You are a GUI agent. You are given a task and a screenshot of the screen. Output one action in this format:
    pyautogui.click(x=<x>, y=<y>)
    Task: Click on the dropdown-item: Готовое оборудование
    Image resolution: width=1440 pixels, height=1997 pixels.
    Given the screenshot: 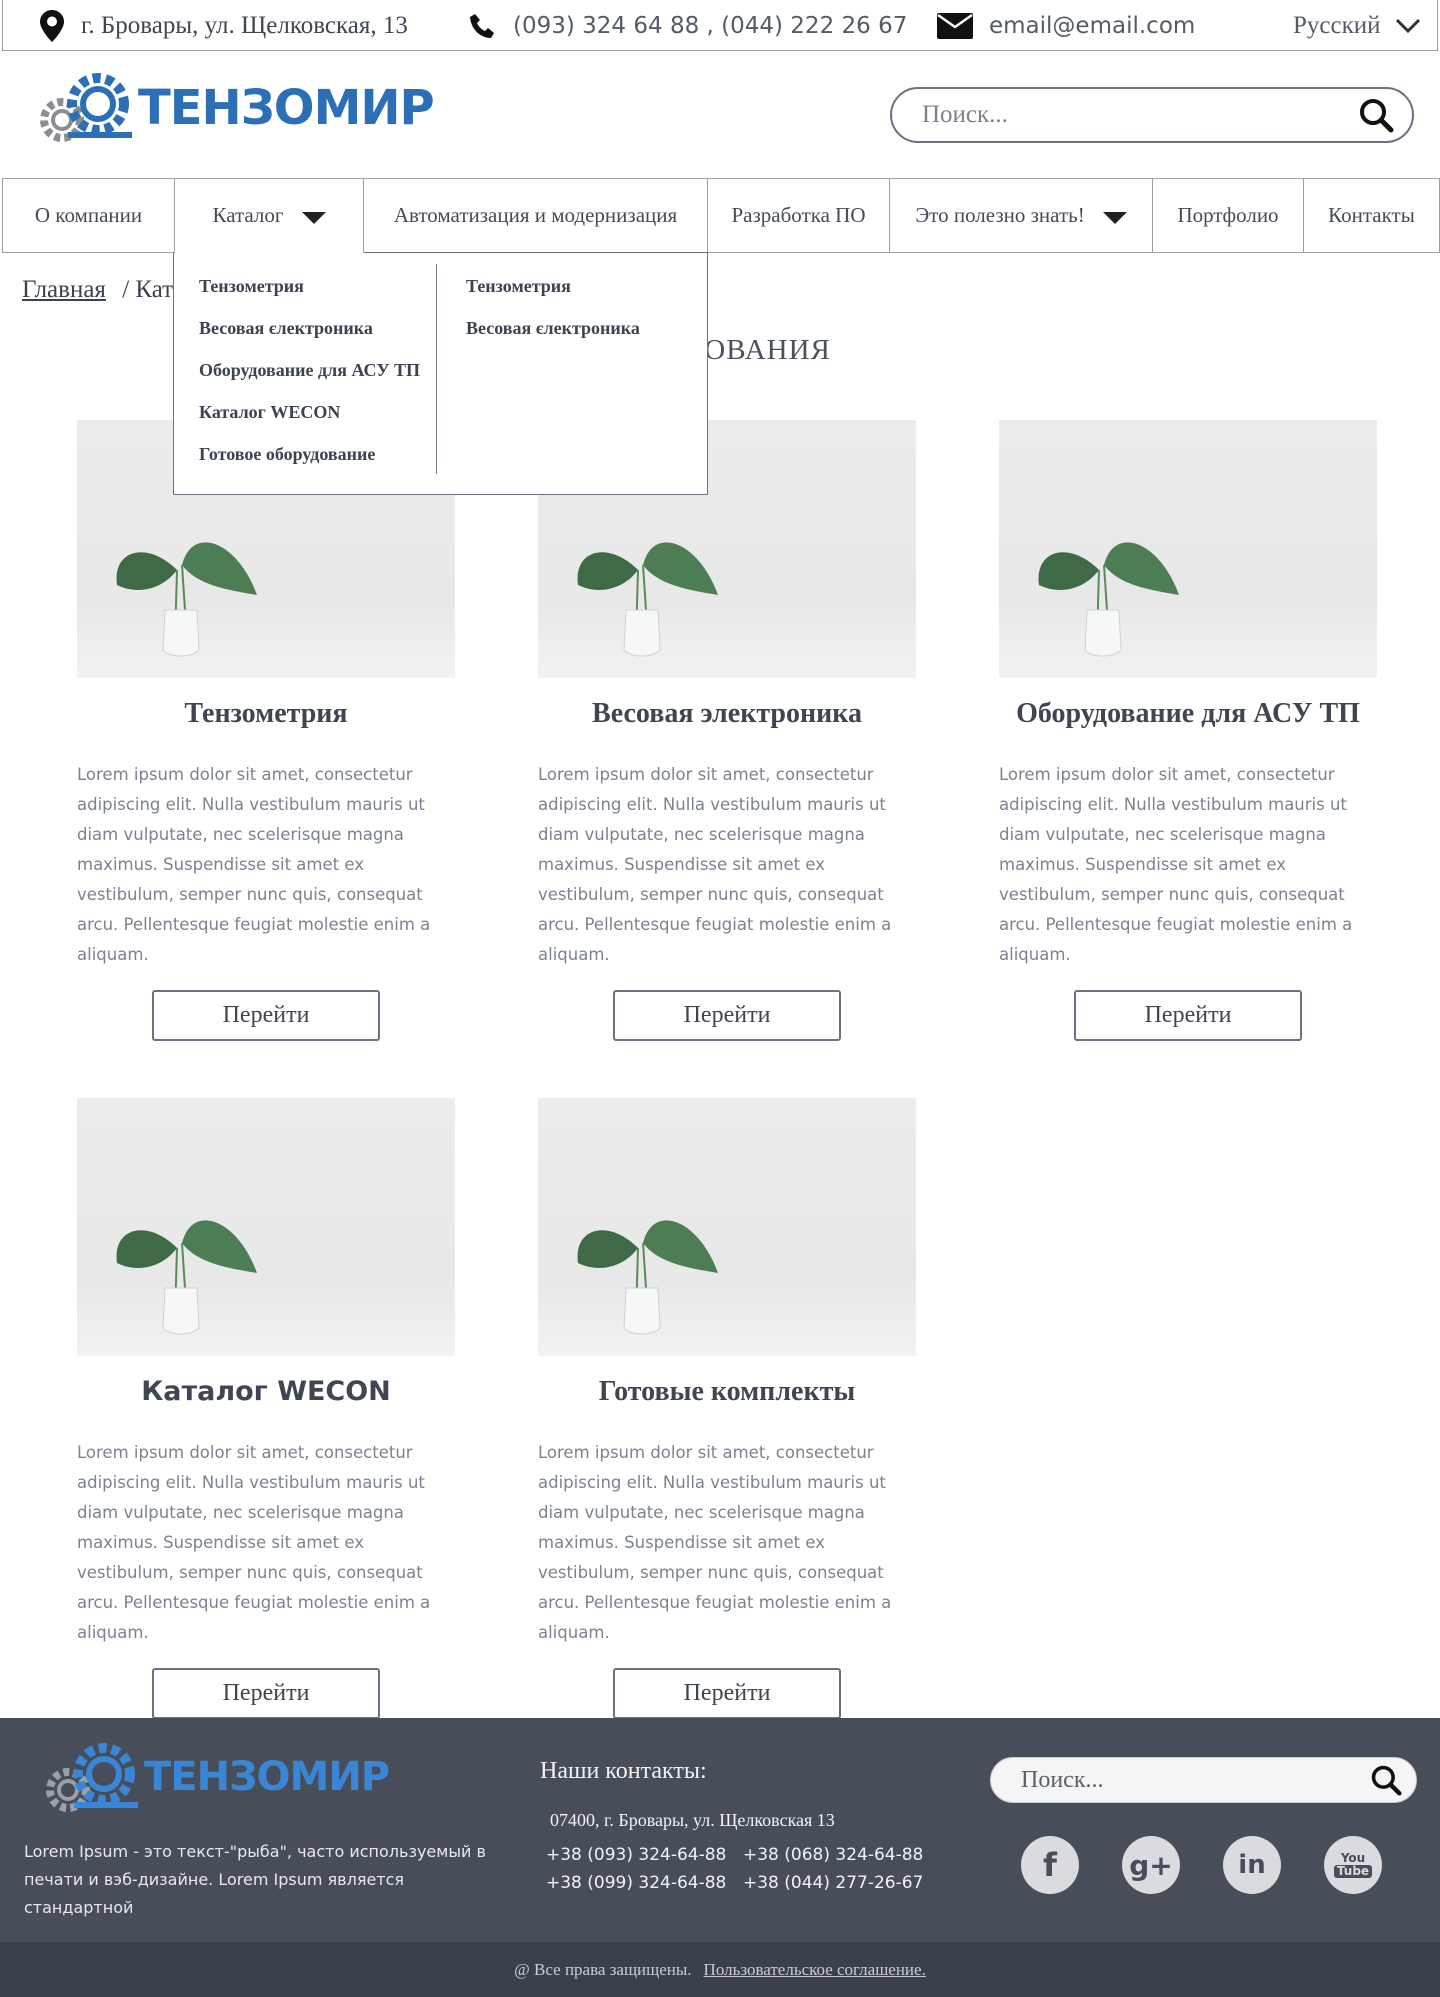 What is the action you would take?
    pyautogui.click(x=309, y=454)
    